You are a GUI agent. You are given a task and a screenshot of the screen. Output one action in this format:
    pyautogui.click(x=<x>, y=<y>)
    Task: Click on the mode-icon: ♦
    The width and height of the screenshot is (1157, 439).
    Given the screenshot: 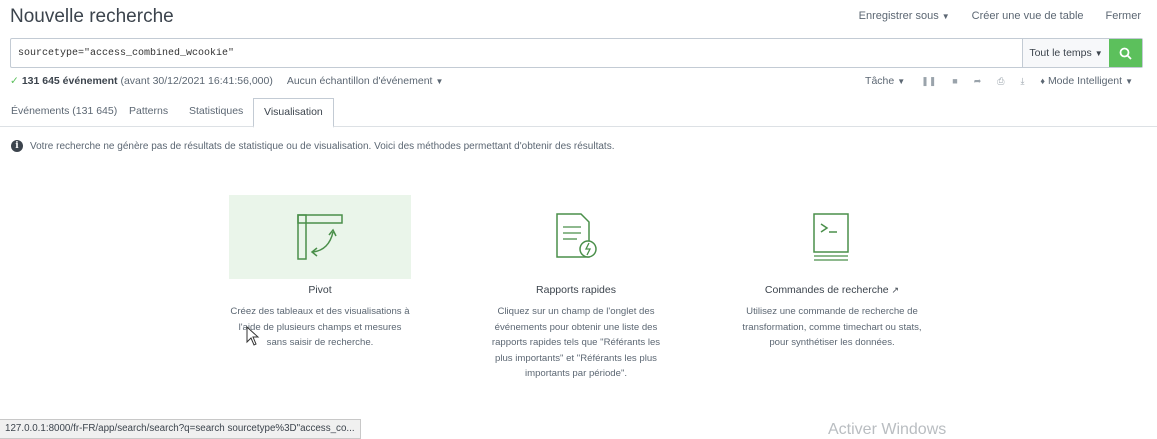 What is the action you would take?
    pyautogui.click(x=1043, y=81)
    